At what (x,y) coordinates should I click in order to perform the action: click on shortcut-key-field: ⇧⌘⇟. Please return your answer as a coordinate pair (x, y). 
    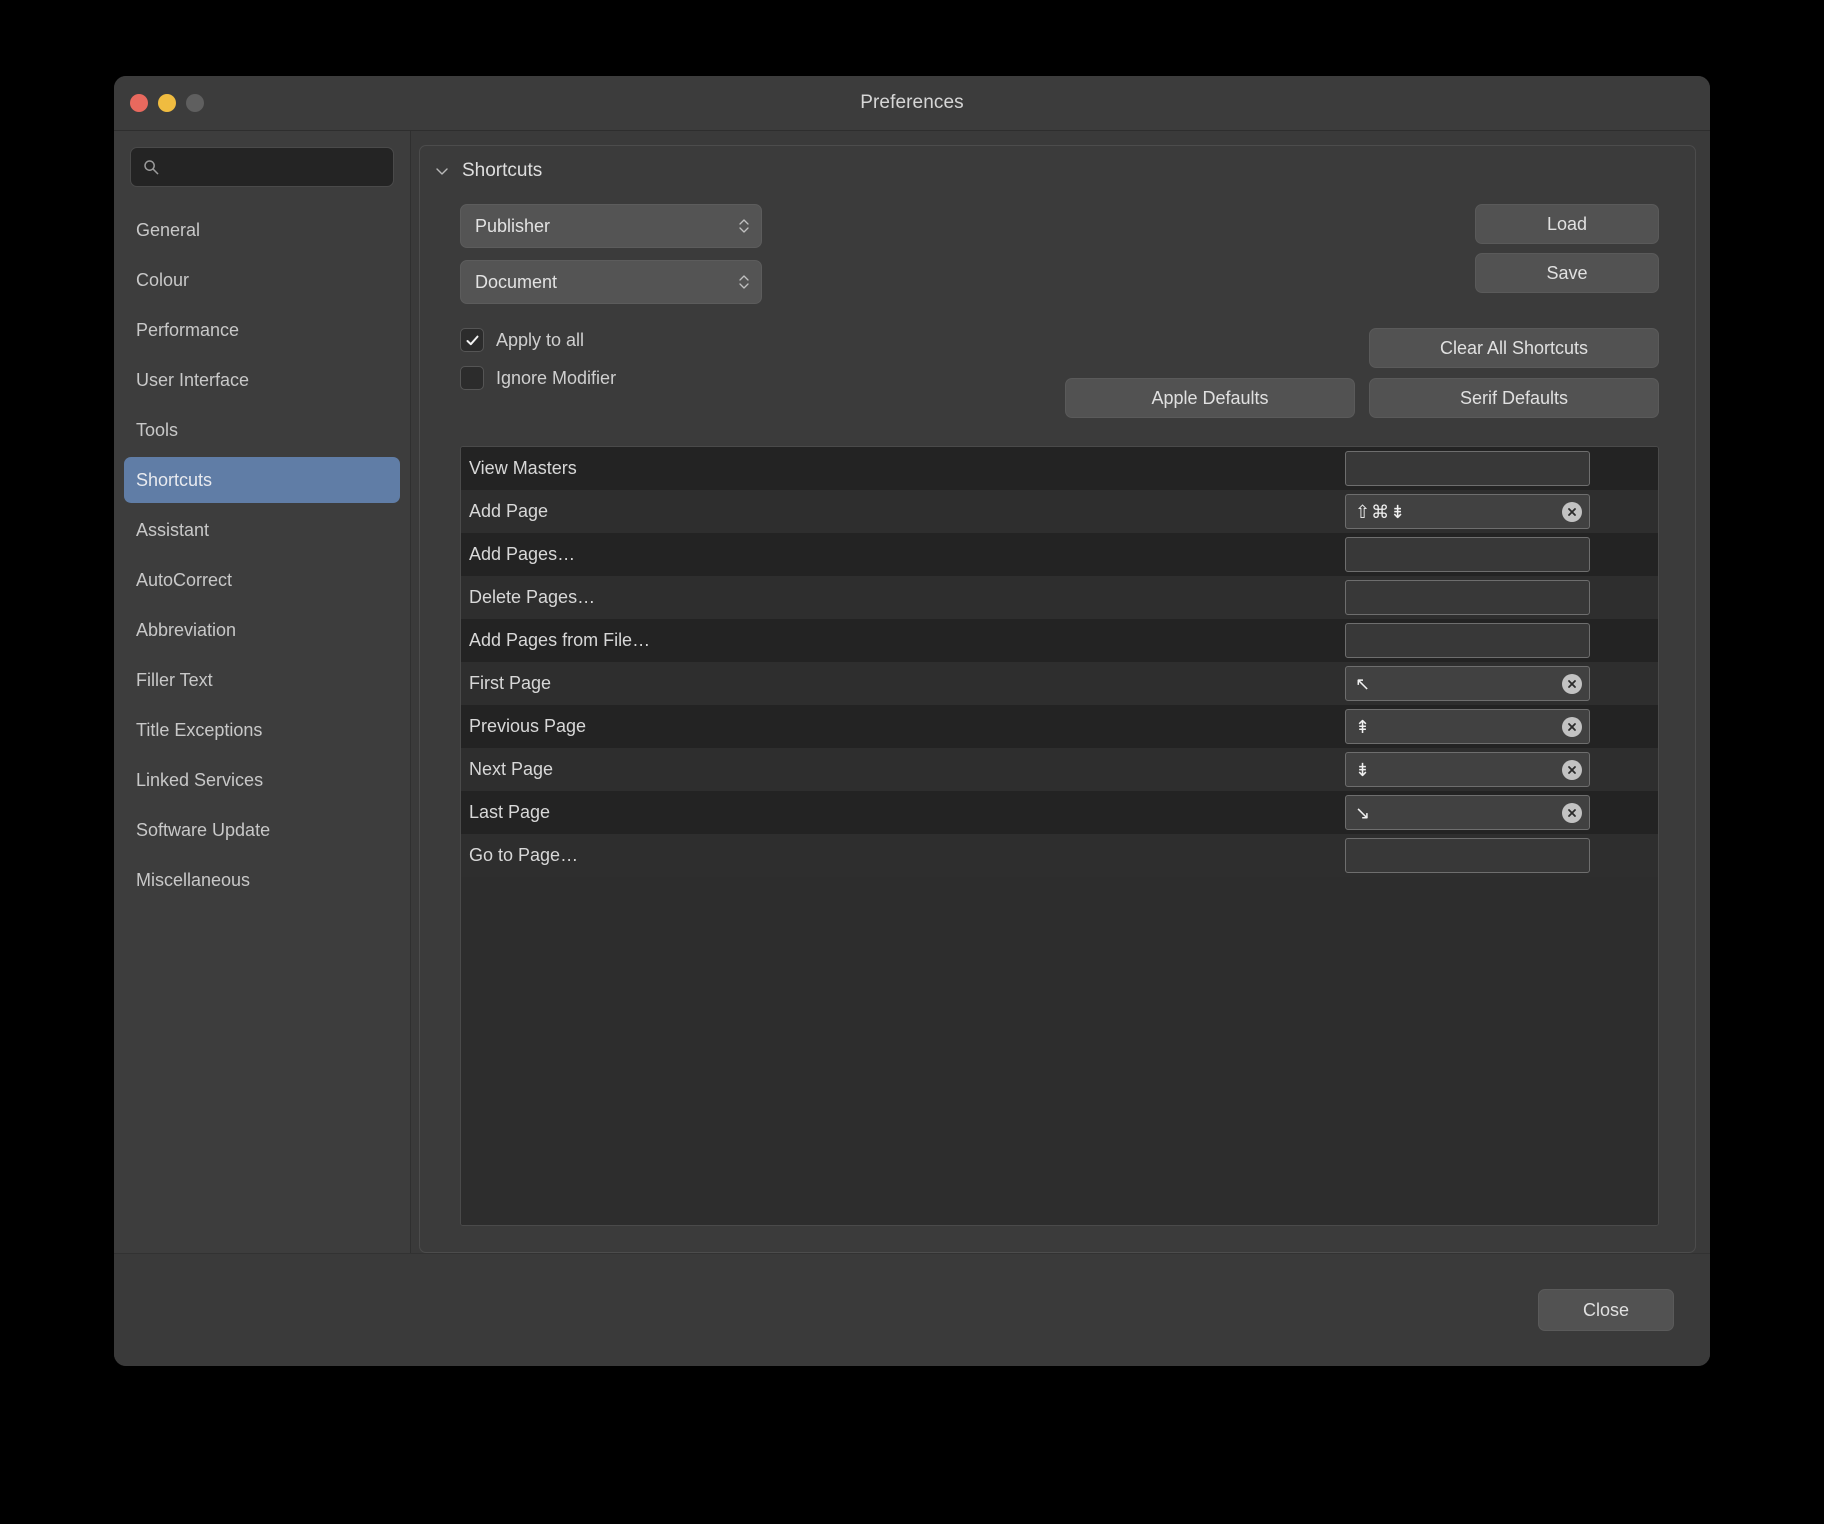
    Looking at the image, I should click on (1467, 511).